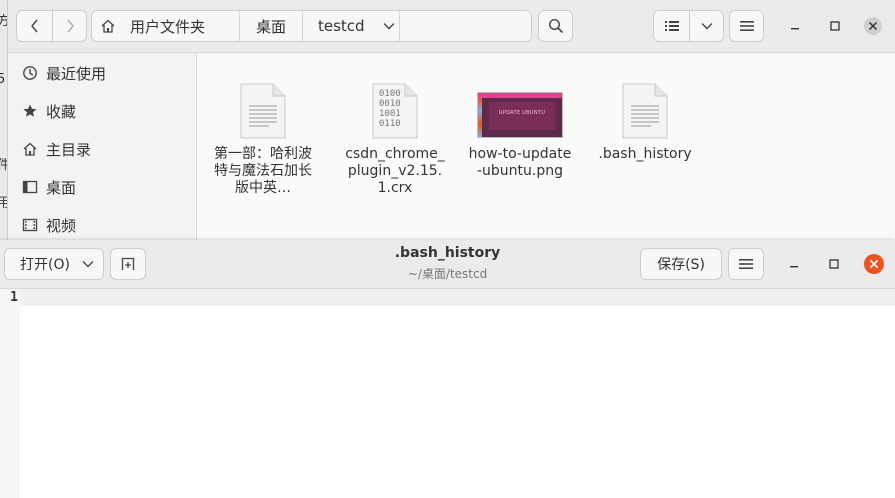  I want to click on desktop-background-left: 方 5 件 用, so click(3, 123).